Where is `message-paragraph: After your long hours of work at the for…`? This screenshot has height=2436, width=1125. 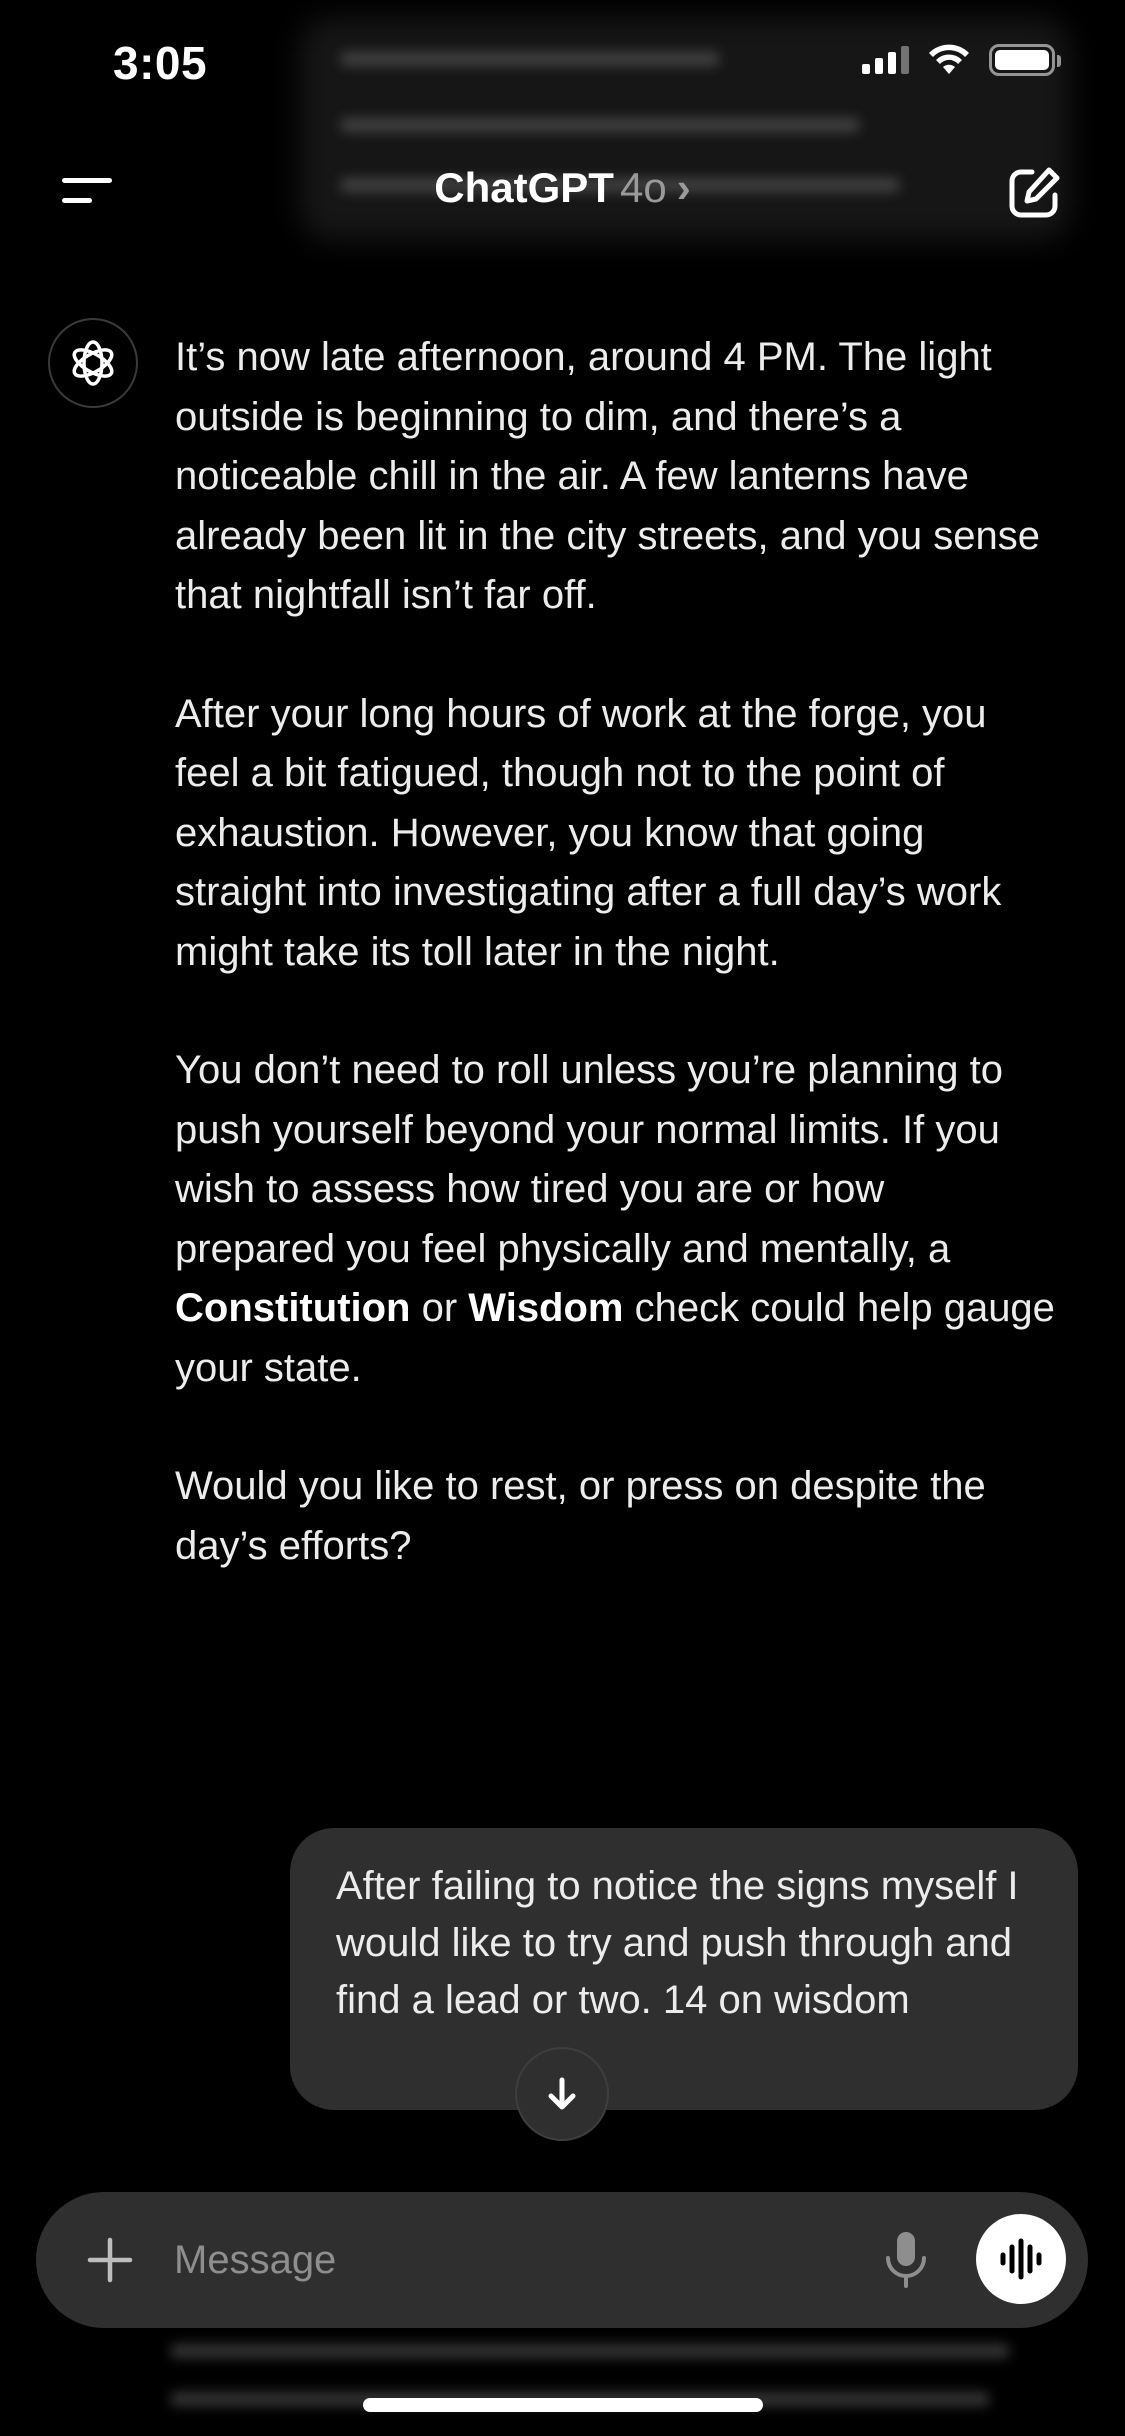
message-paragraph: After your long hours of work at the for… is located at coordinates (588, 832).